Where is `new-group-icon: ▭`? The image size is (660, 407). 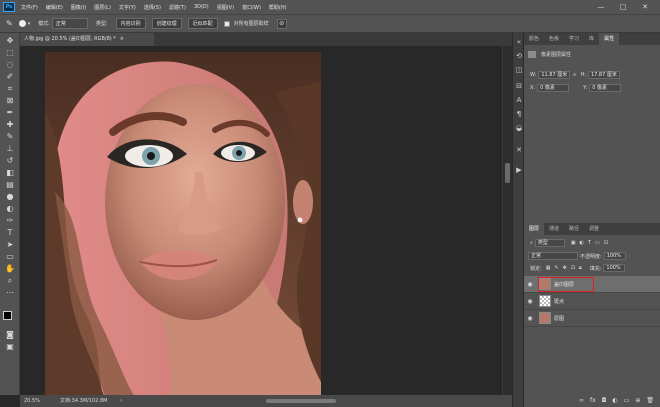 new-group-icon: ▭ is located at coordinates (627, 400).